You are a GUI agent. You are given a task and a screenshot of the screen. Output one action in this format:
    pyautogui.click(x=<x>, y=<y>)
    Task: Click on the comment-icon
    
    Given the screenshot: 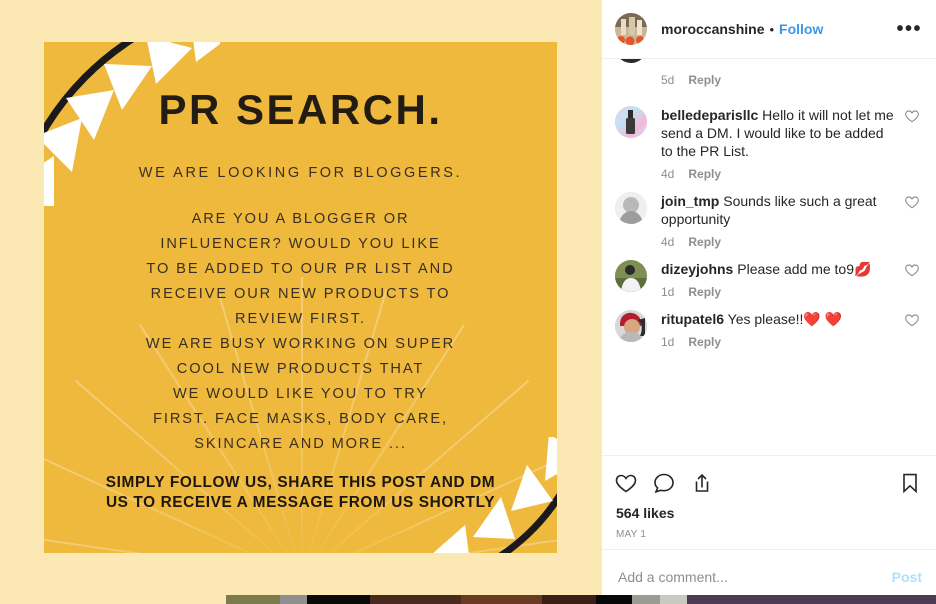 What is the action you would take?
    pyautogui.click(x=664, y=483)
    